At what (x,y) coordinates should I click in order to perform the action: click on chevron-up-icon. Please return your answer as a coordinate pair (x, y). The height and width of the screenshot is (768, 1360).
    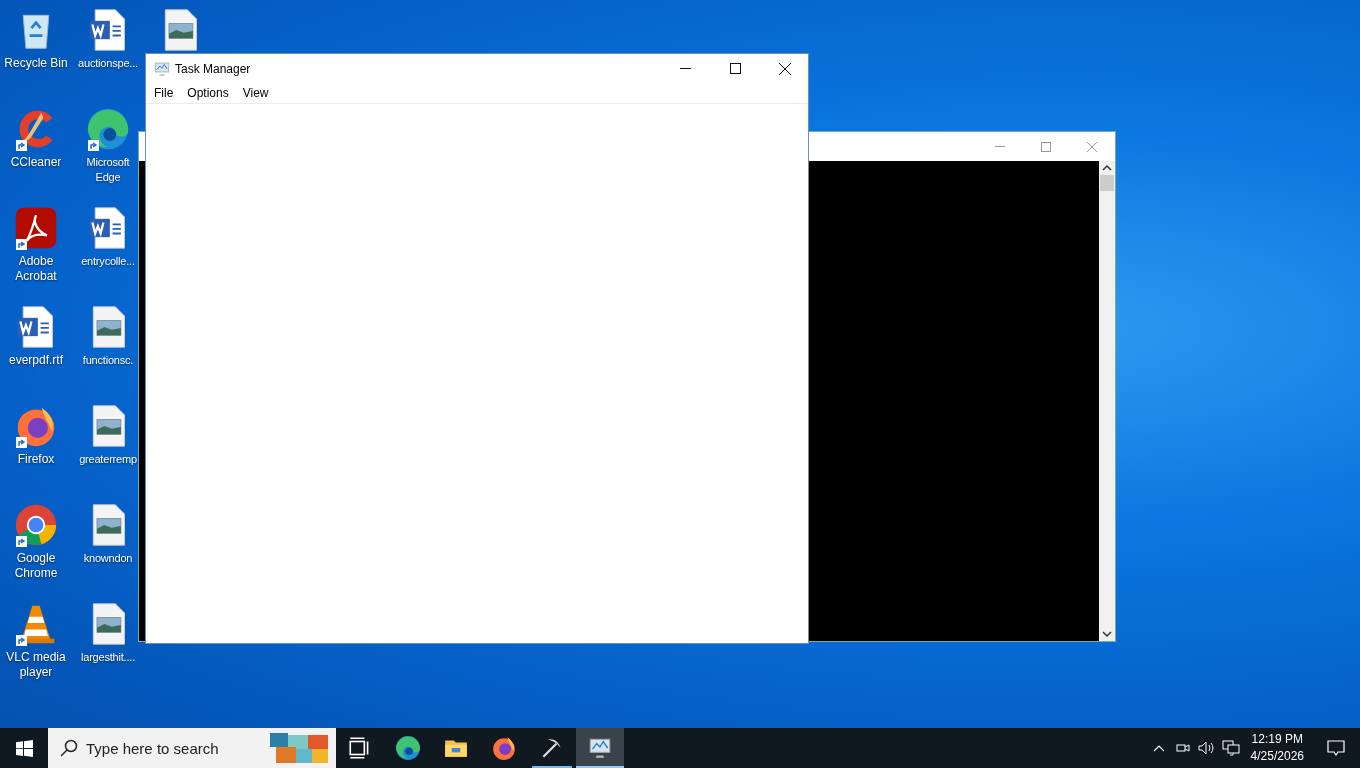
    Looking at the image, I should click on (1158, 748).